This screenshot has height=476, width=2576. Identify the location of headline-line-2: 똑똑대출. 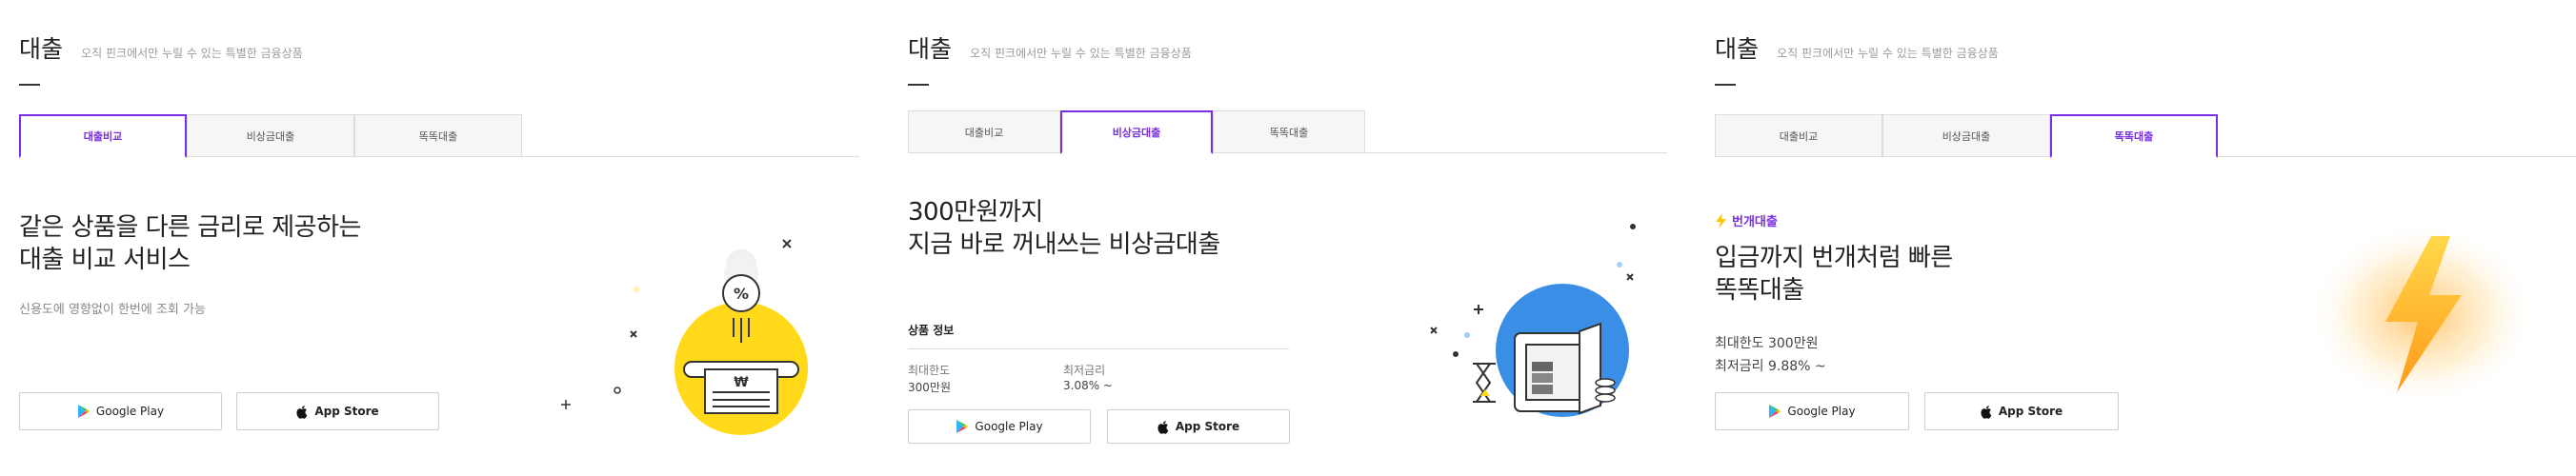
(1759, 290).